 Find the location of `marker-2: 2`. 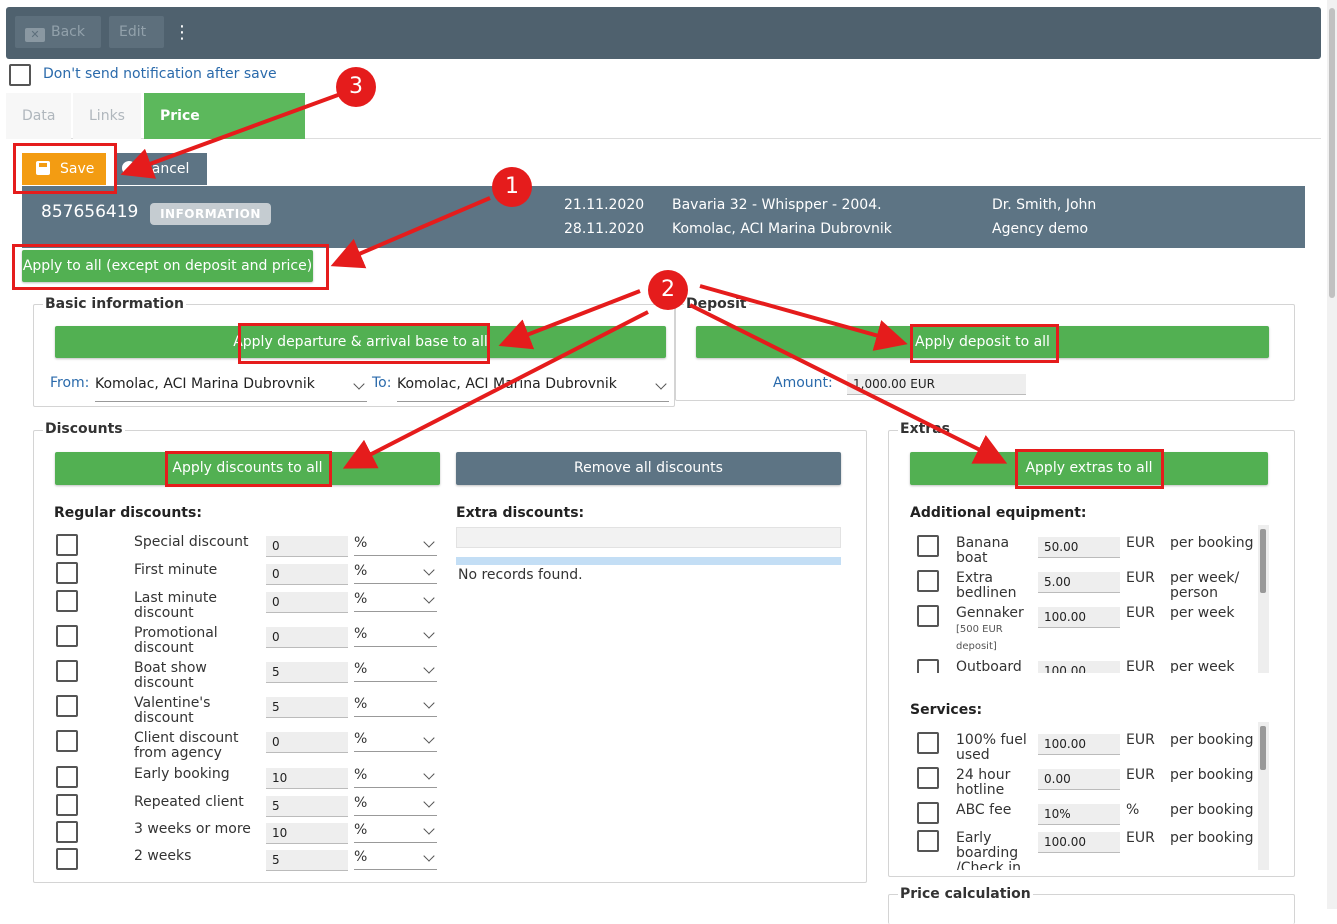

marker-2: 2 is located at coordinates (668, 290).